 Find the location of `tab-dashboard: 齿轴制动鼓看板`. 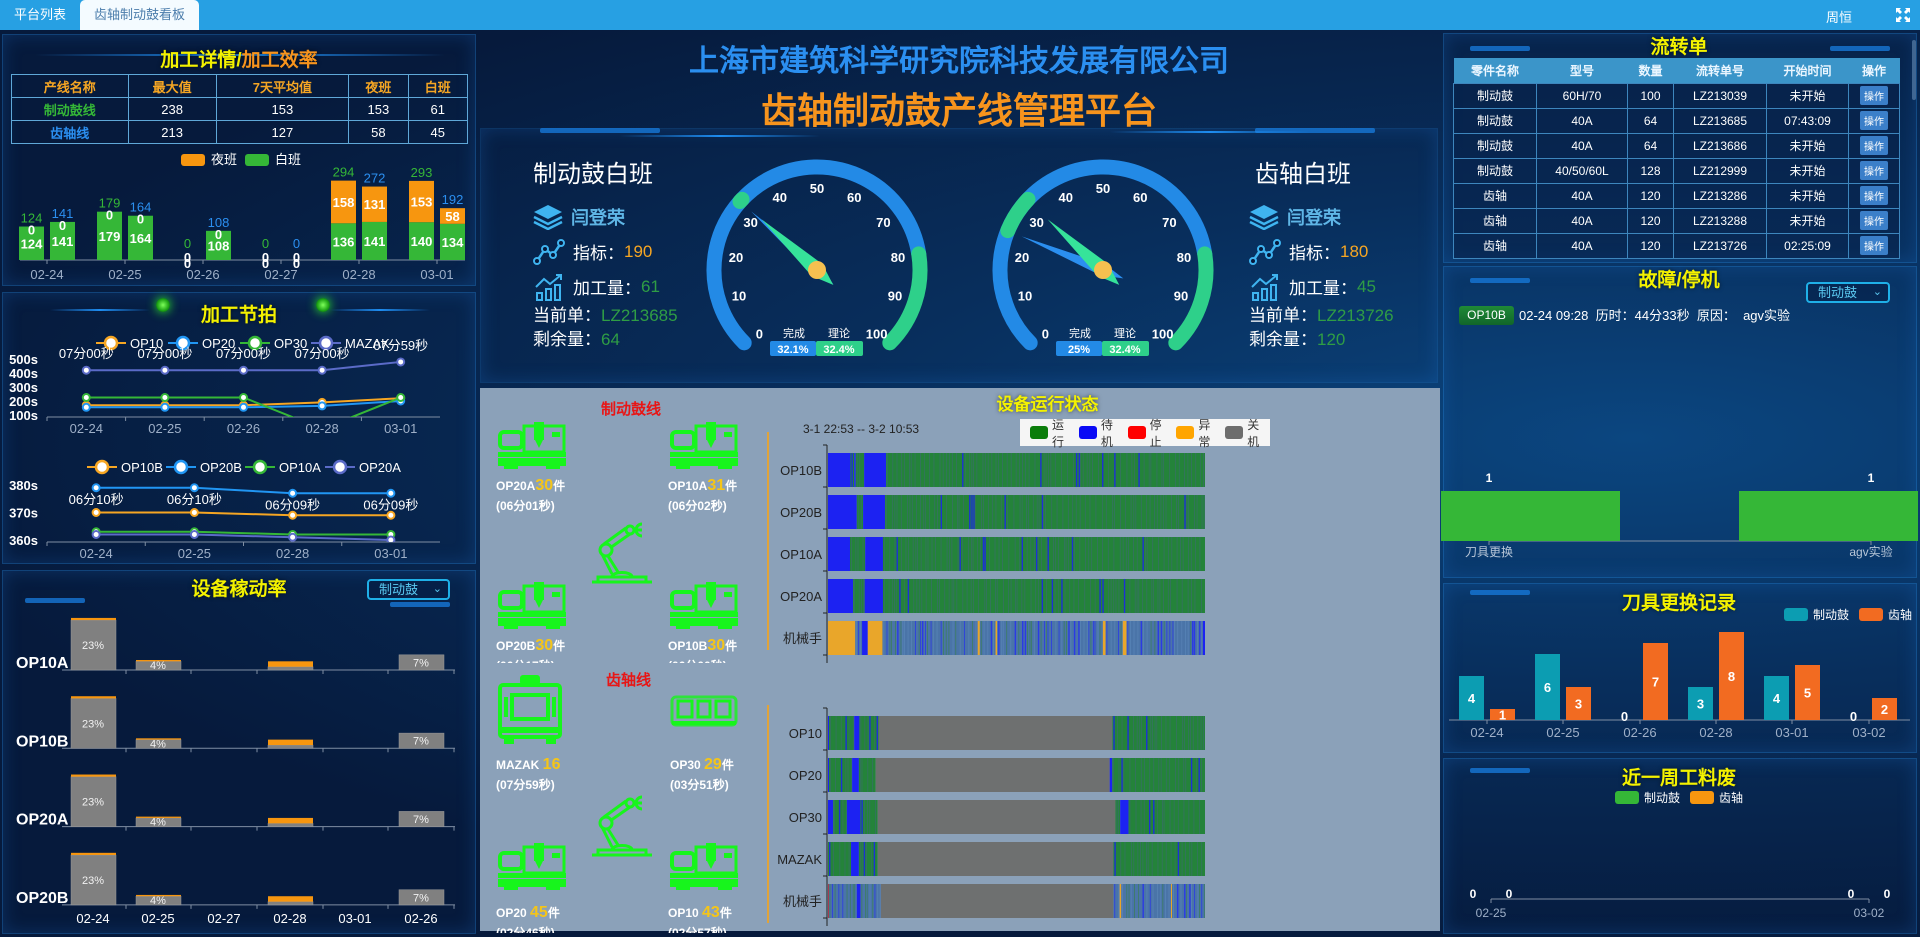

tab-dashboard: 齿轴制动鼓看板 is located at coordinates (140, 15).